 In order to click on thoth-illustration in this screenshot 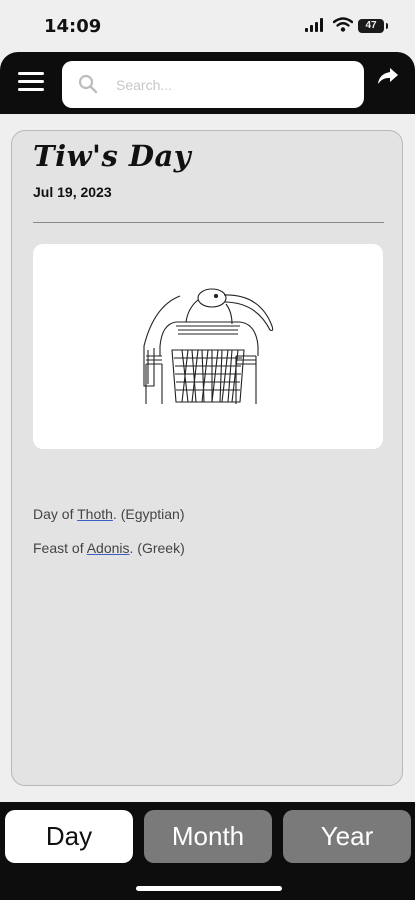, I will do `click(208, 346)`.